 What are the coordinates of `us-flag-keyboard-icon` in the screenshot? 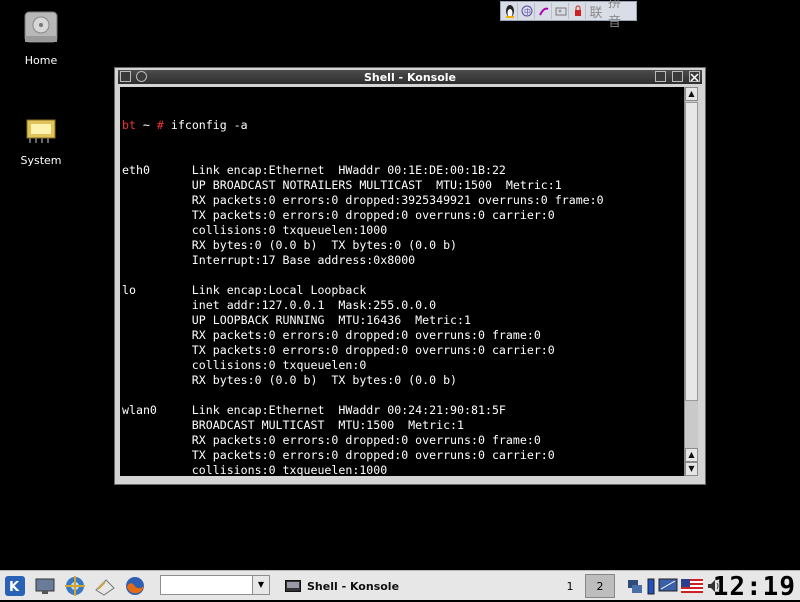 It's located at (692, 586).